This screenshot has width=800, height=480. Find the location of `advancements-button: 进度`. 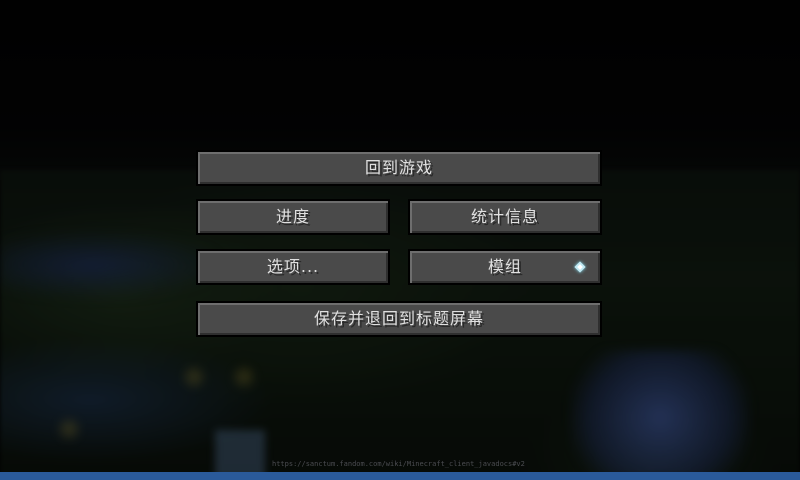

advancements-button: 进度 is located at coordinates (293, 217).